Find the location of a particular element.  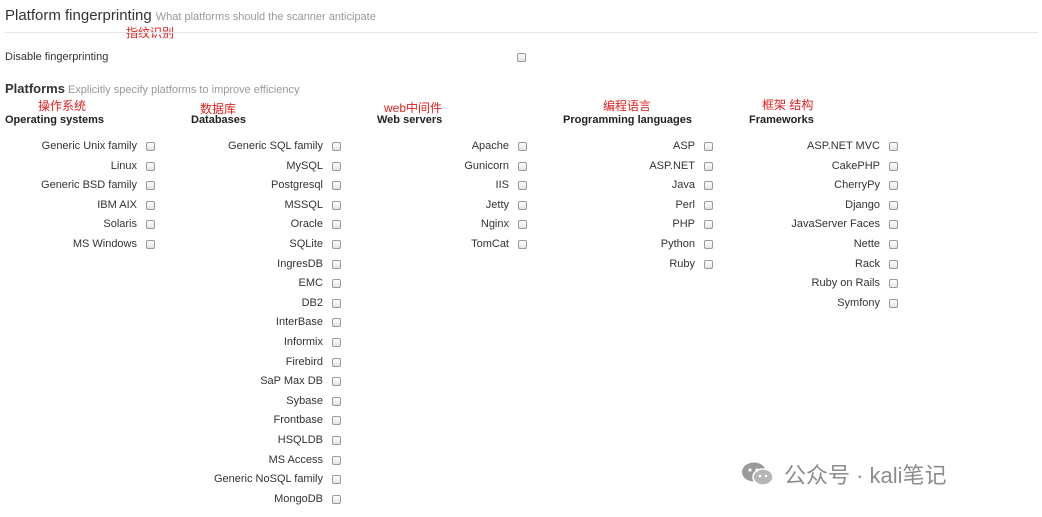

framework-option: Nette is located at coordinates (834, 248).